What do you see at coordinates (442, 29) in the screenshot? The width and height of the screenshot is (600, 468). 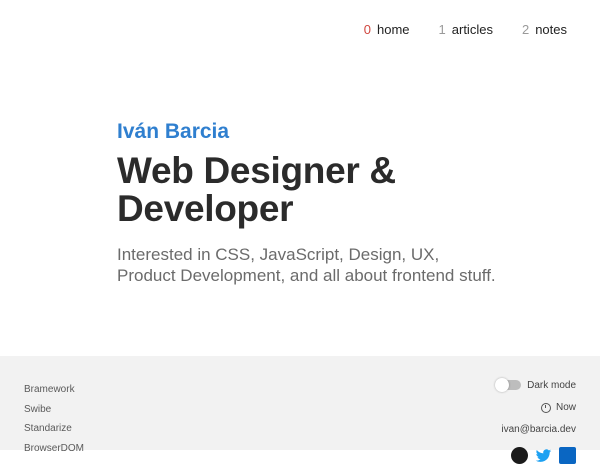 I see `nav-number: 1` at bounding box center [442, 29].